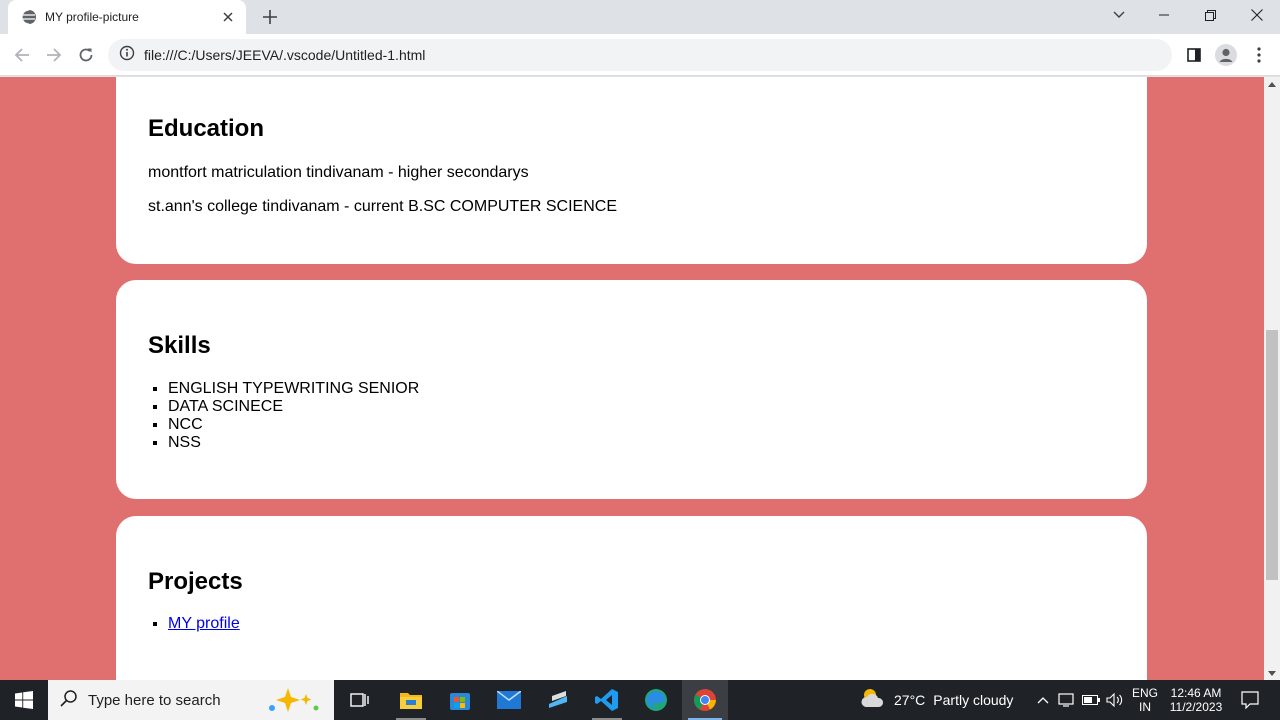 The height and width of the screenshot is (720, 1280). I want to click on weather-widget: 27°C Partly cloudy, so click(945, 700).